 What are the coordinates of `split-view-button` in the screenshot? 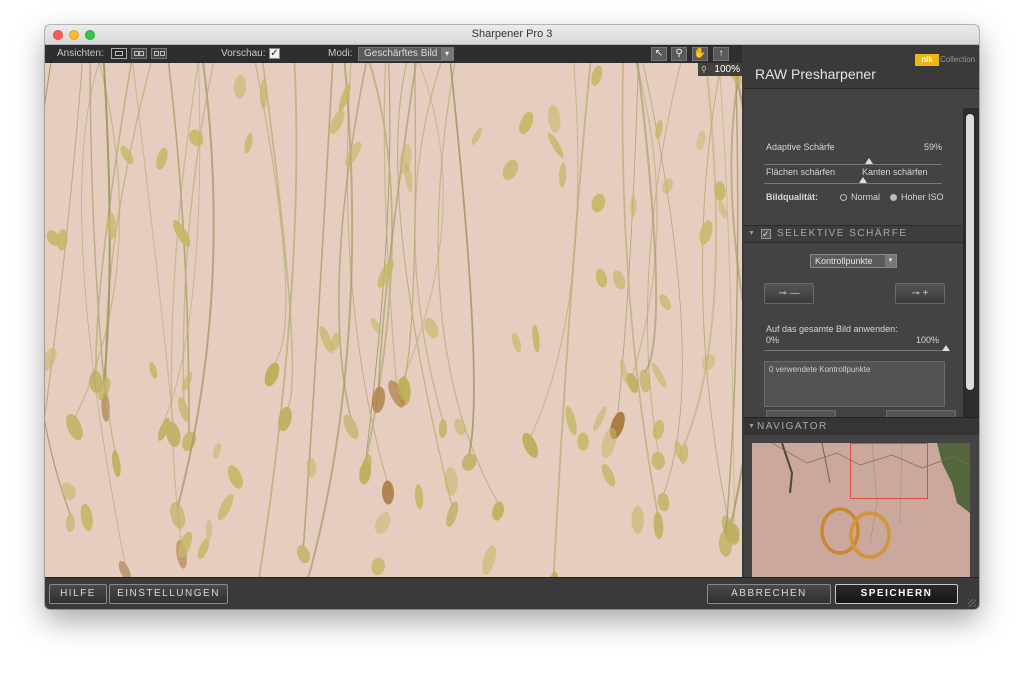 It's located at (139, 53).